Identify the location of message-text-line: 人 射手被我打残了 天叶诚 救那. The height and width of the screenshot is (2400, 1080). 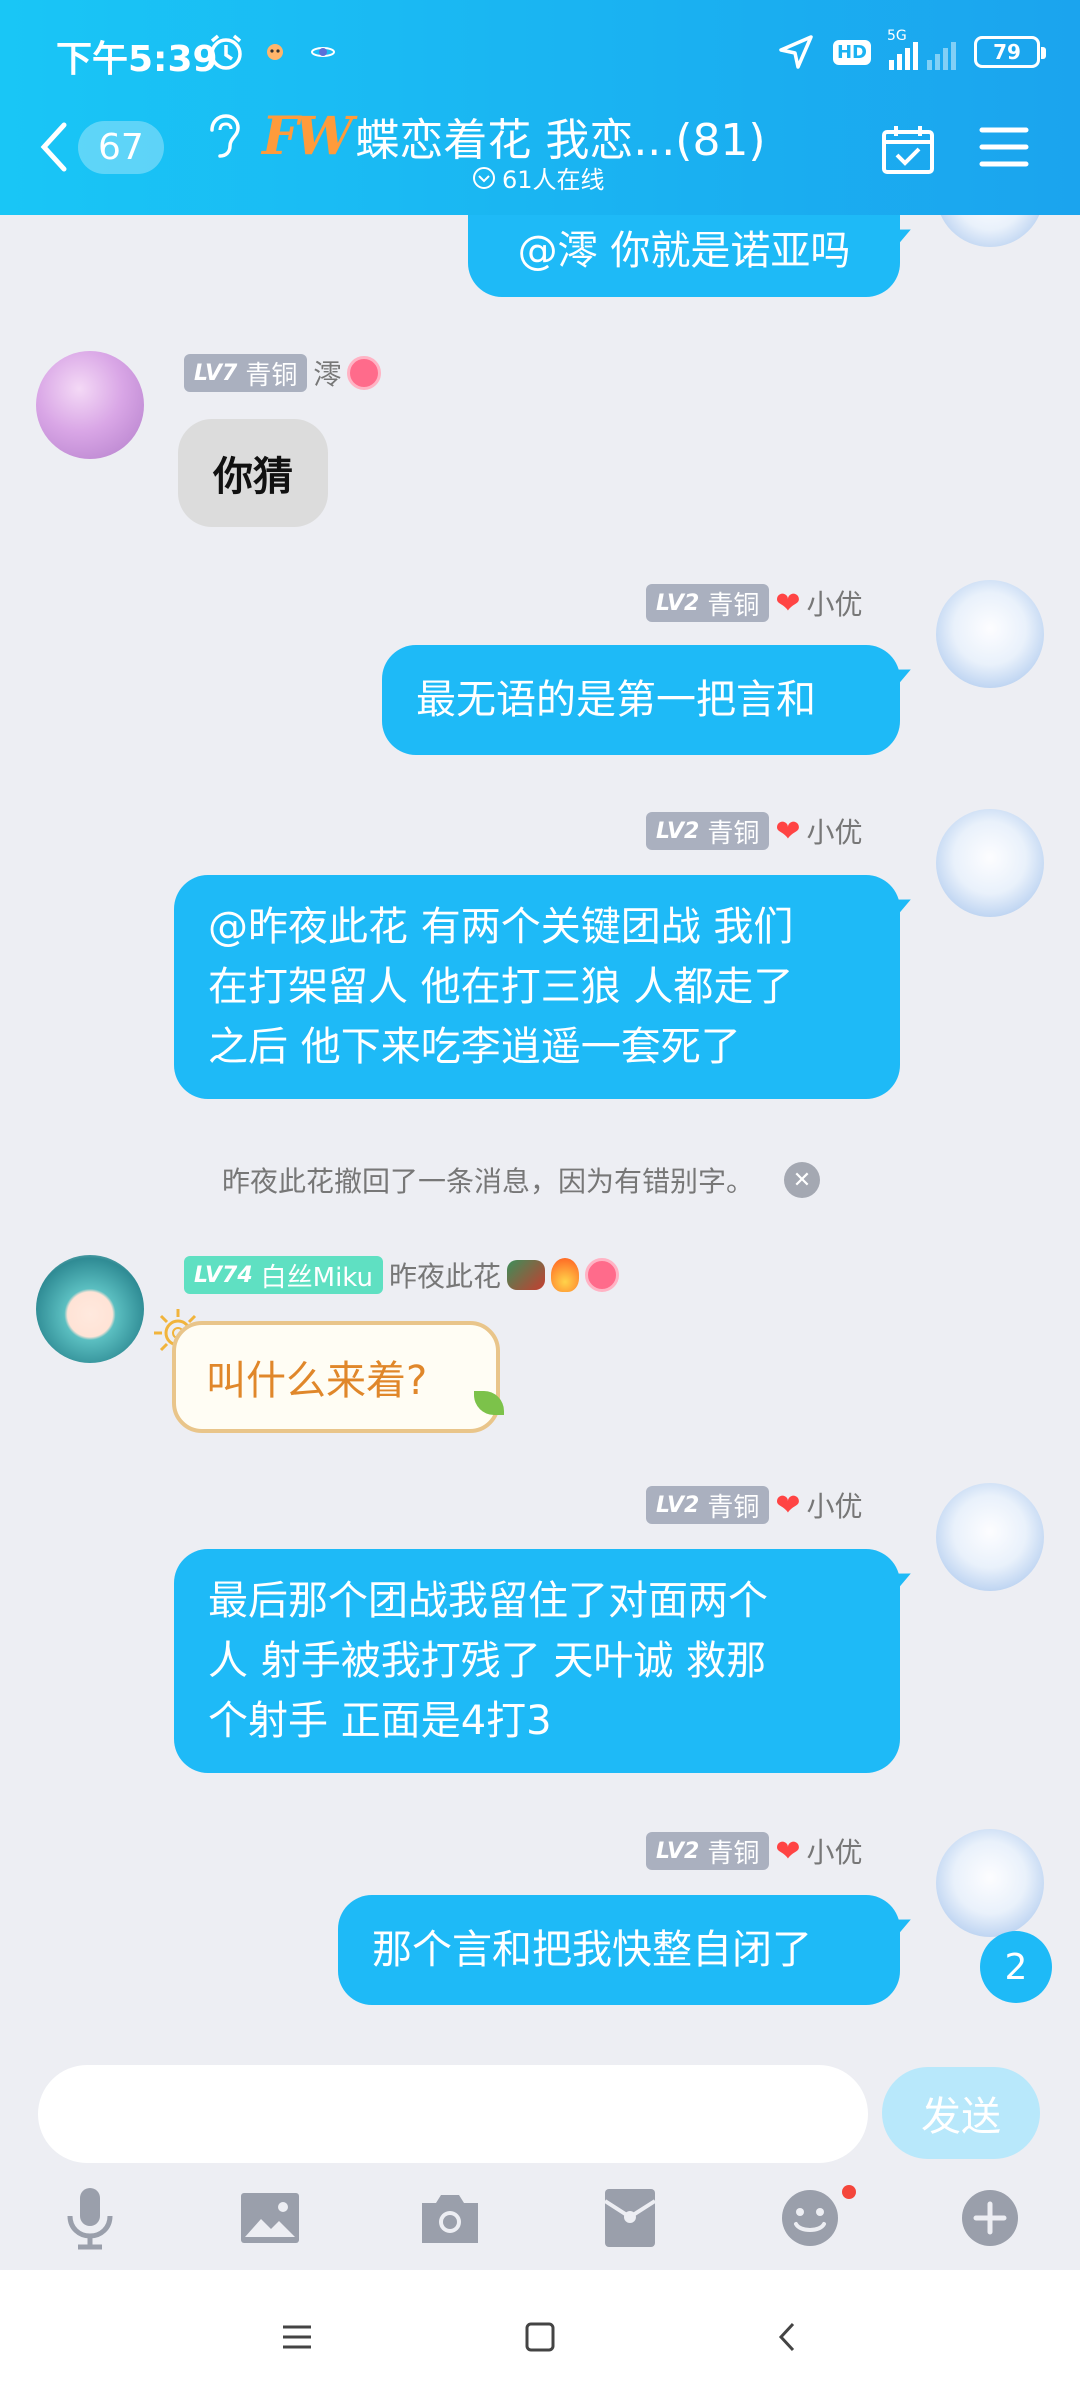
(487, 1661).